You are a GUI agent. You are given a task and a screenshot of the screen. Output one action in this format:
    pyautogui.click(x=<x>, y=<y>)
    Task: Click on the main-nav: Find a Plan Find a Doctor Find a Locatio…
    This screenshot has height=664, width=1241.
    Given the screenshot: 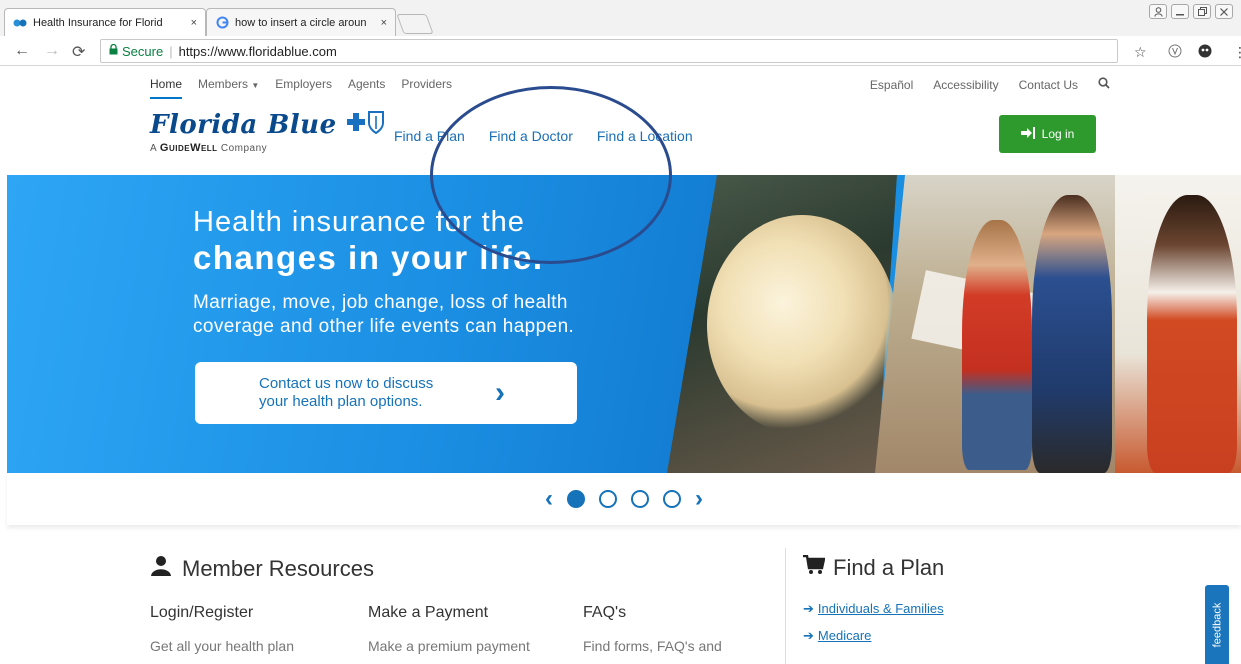 What is the action you would take?
    pyautogui.click(x=543, y=136)
    